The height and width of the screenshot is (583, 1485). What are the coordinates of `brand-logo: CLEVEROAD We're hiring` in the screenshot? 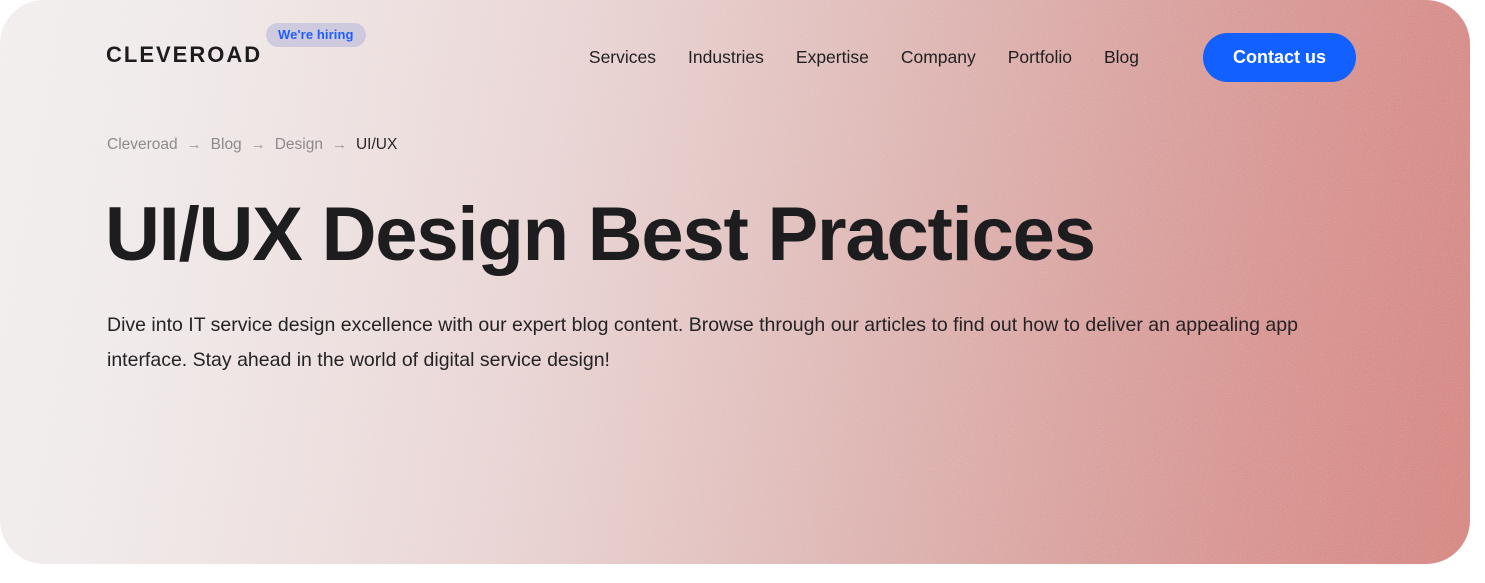 It's located at (236, 45).